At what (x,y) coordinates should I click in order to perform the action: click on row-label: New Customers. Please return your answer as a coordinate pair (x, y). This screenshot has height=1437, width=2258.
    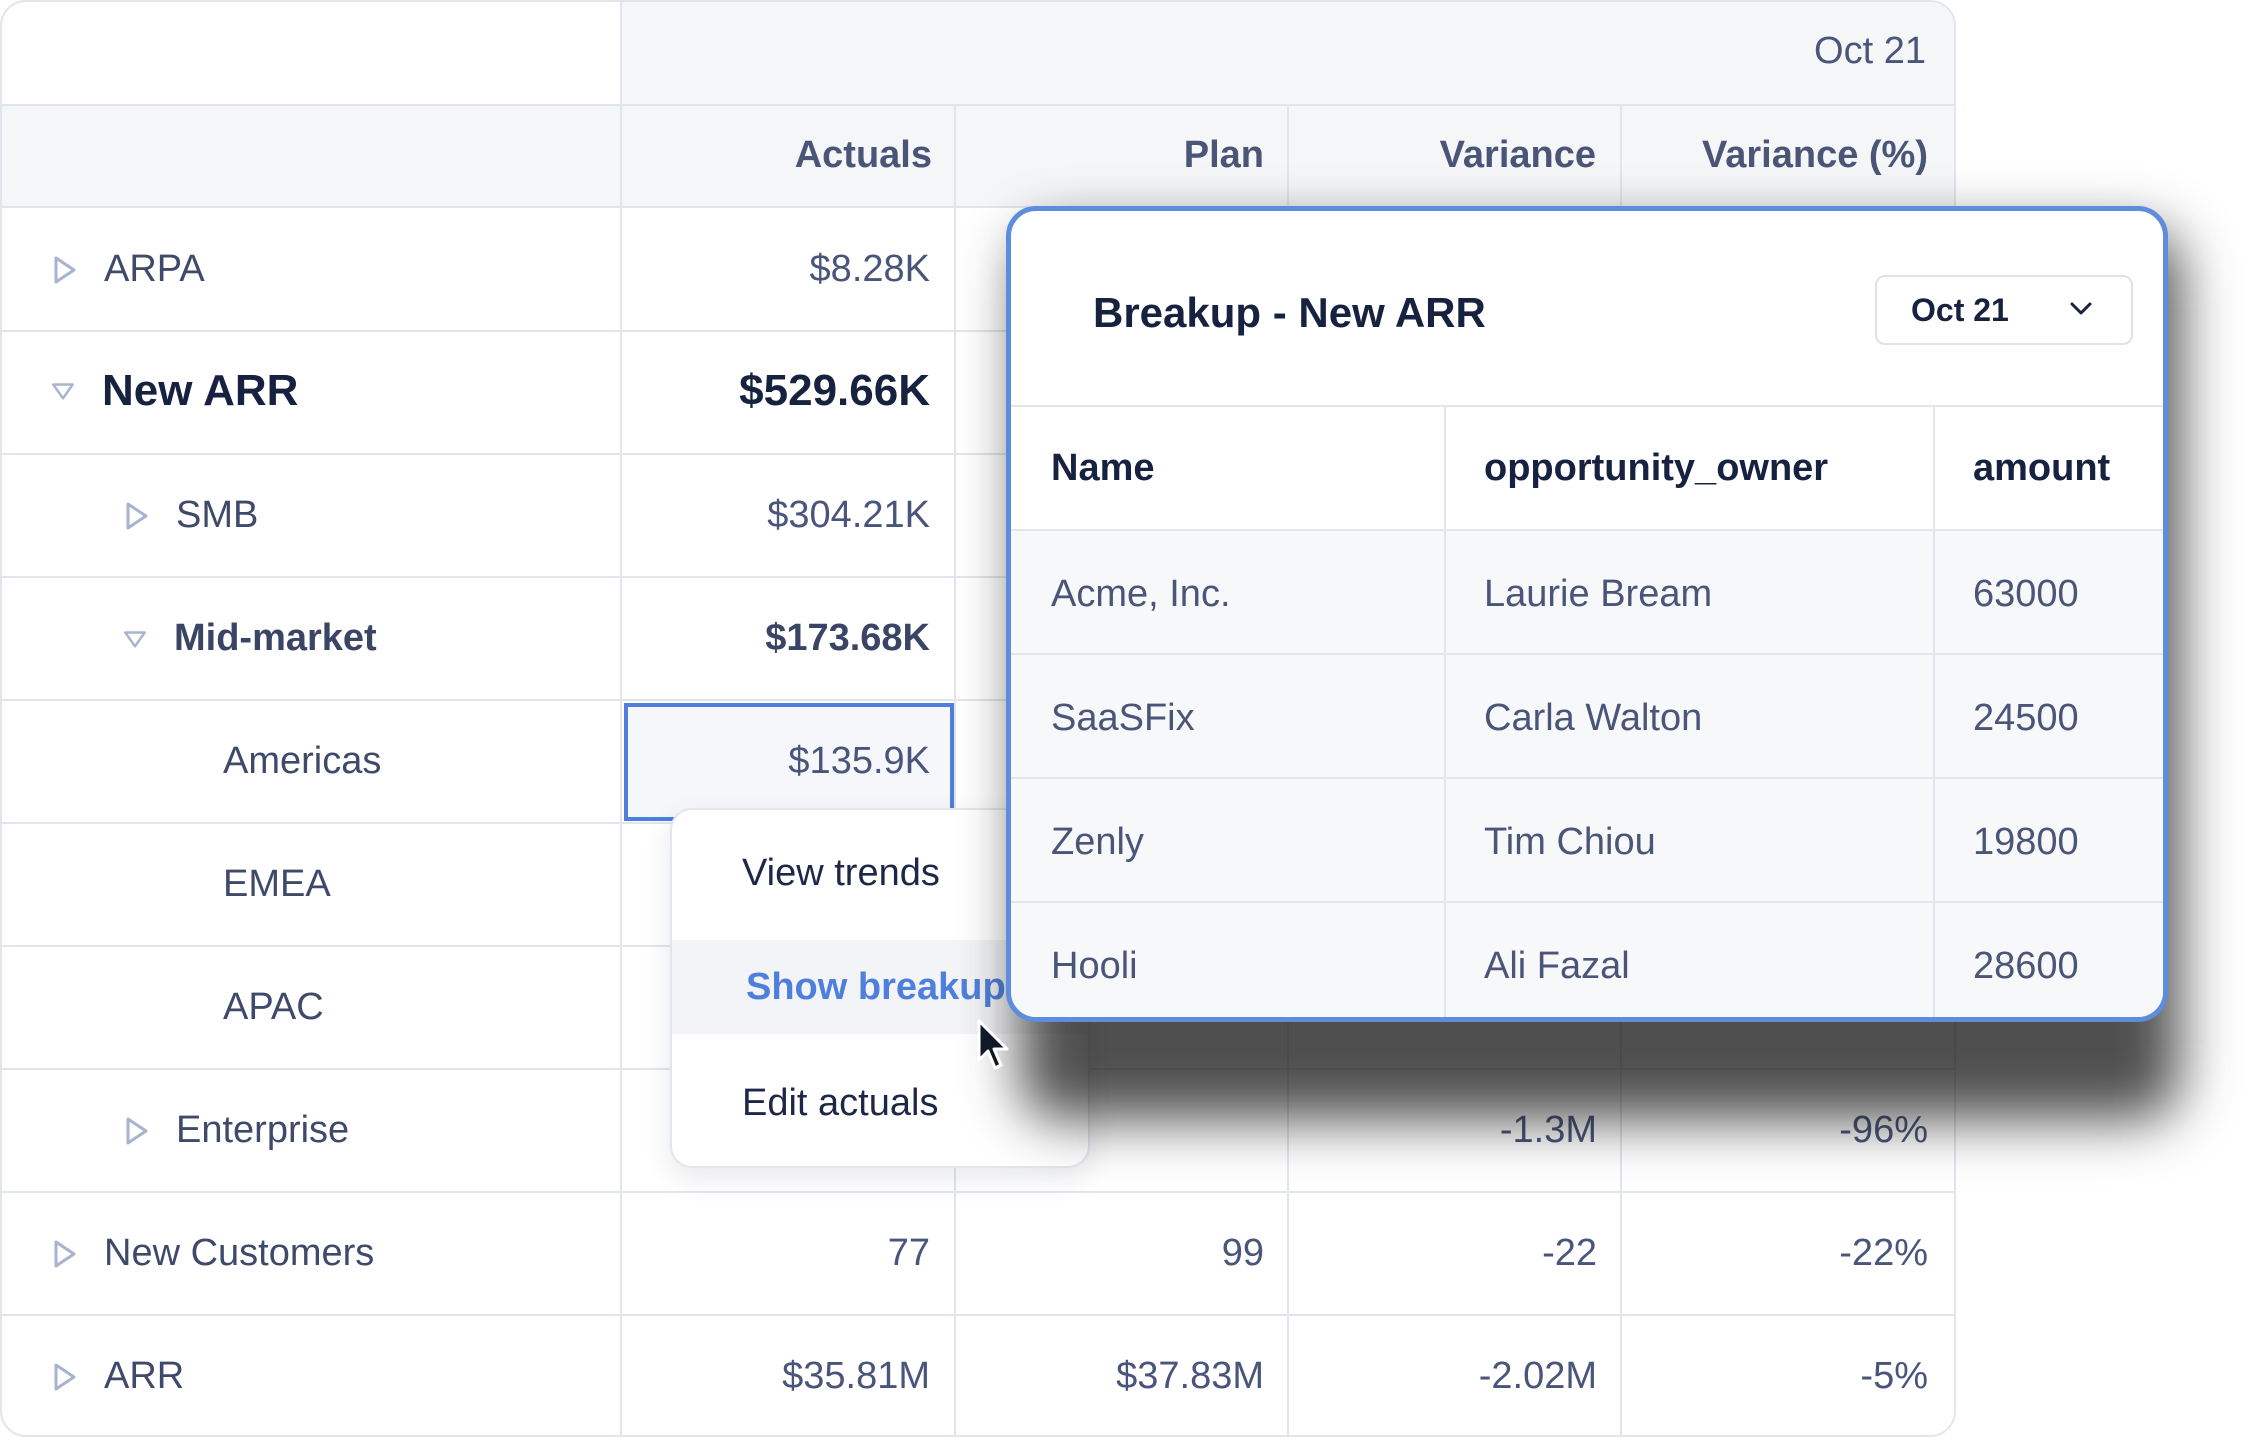
    Looking at the image, I should click on (239, 1253).